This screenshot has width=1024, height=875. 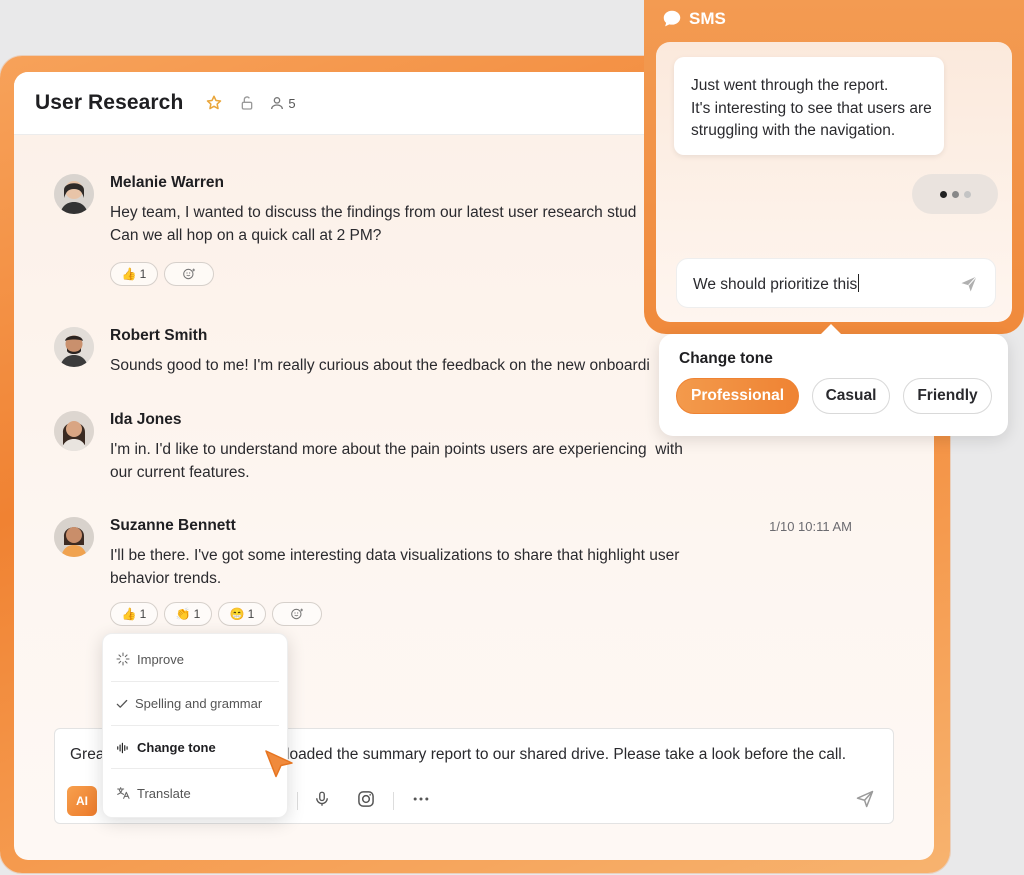 I want to click on lock-icon, so click(x=247, y=103).